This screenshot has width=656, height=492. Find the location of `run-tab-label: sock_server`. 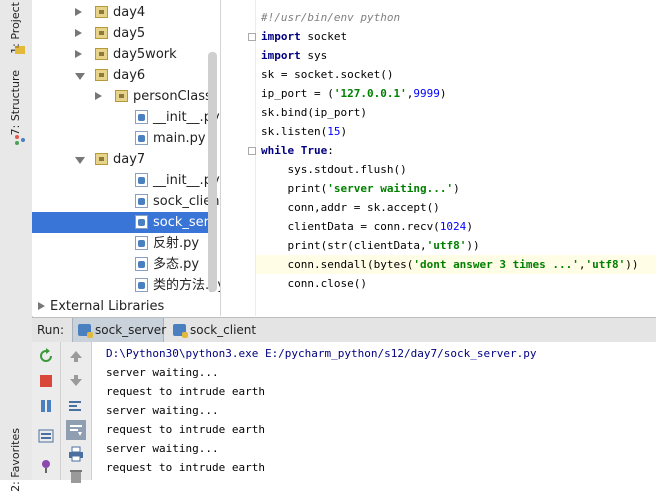

run-tab-label: sock_server is located at coordinates (131, 330).